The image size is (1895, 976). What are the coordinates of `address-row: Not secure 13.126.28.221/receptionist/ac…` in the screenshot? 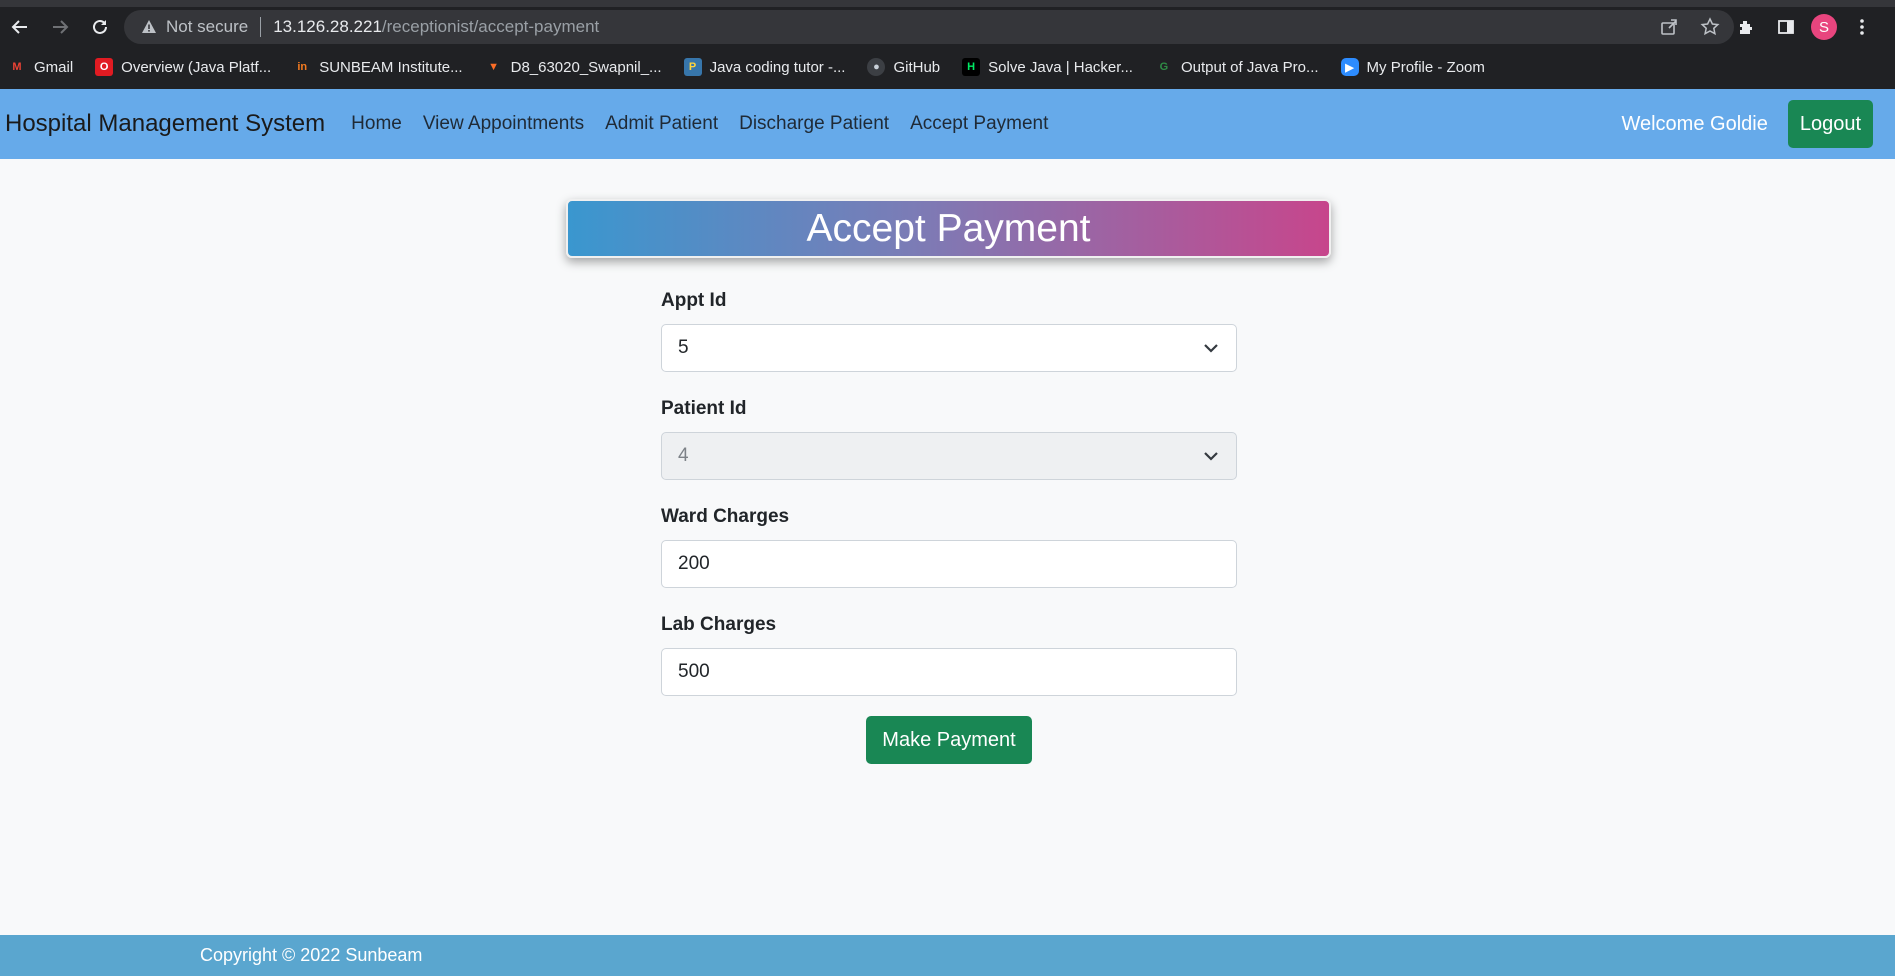 It's located at (947, 27).